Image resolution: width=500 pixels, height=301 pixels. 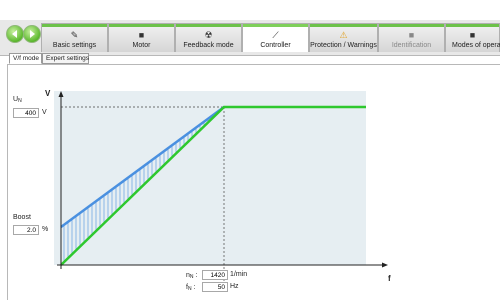 I want to click on subtab-expert-settings: Expert settings, so click(x=65, y=58).